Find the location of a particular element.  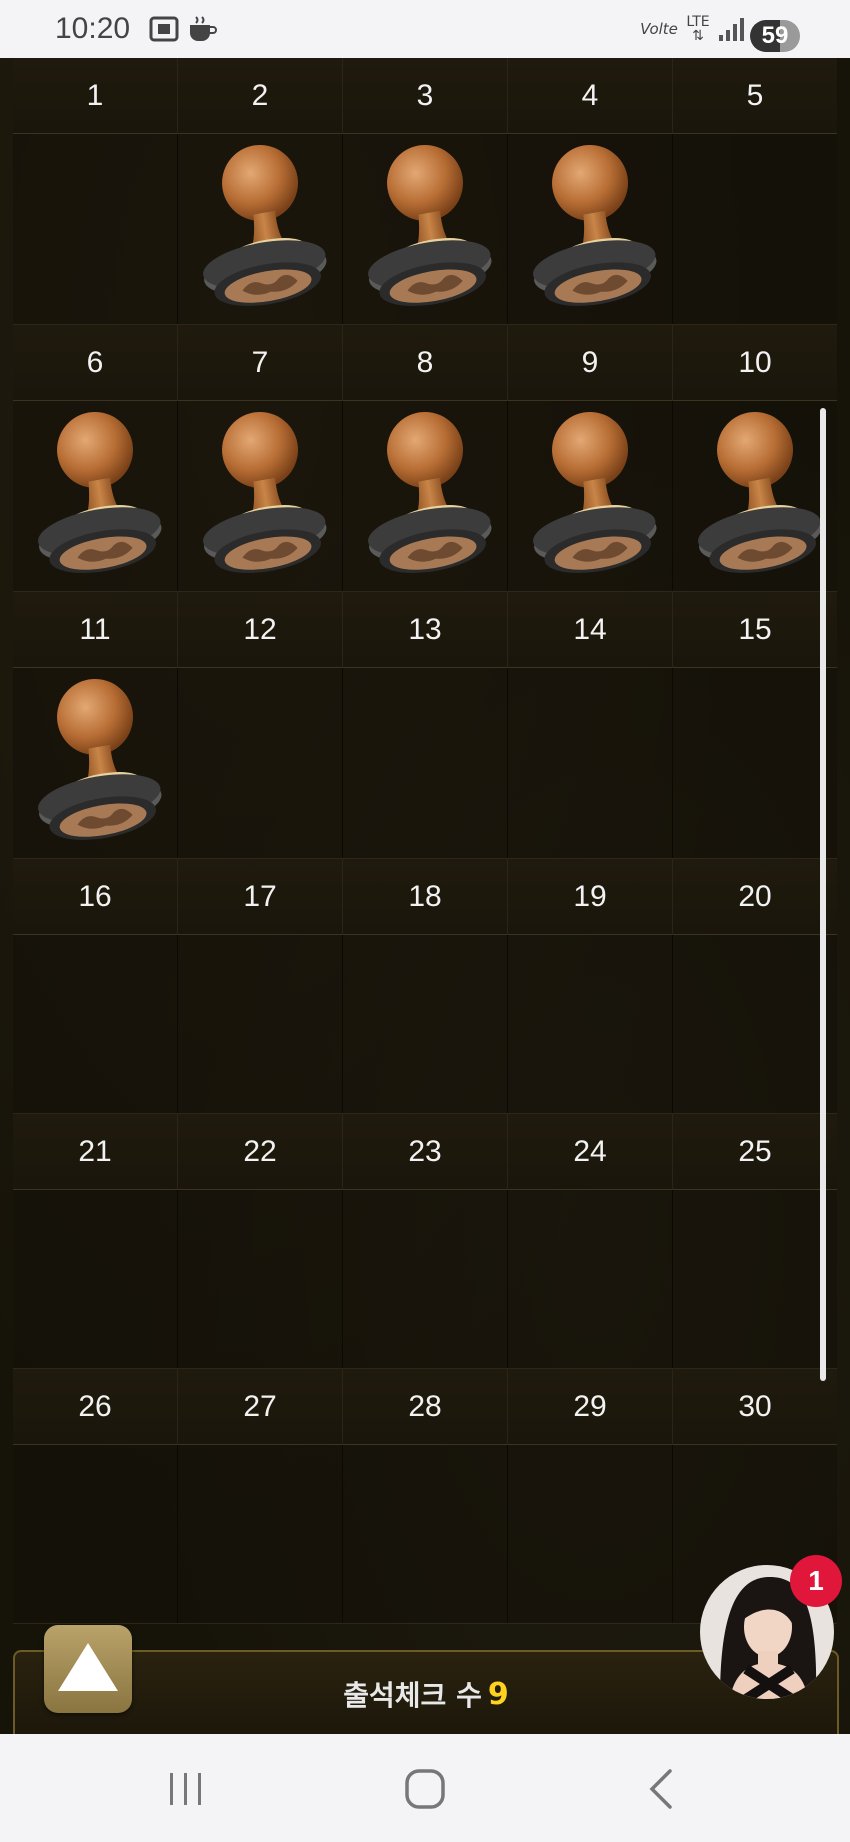

screenshot-icon is located at coordinates (164, 29).